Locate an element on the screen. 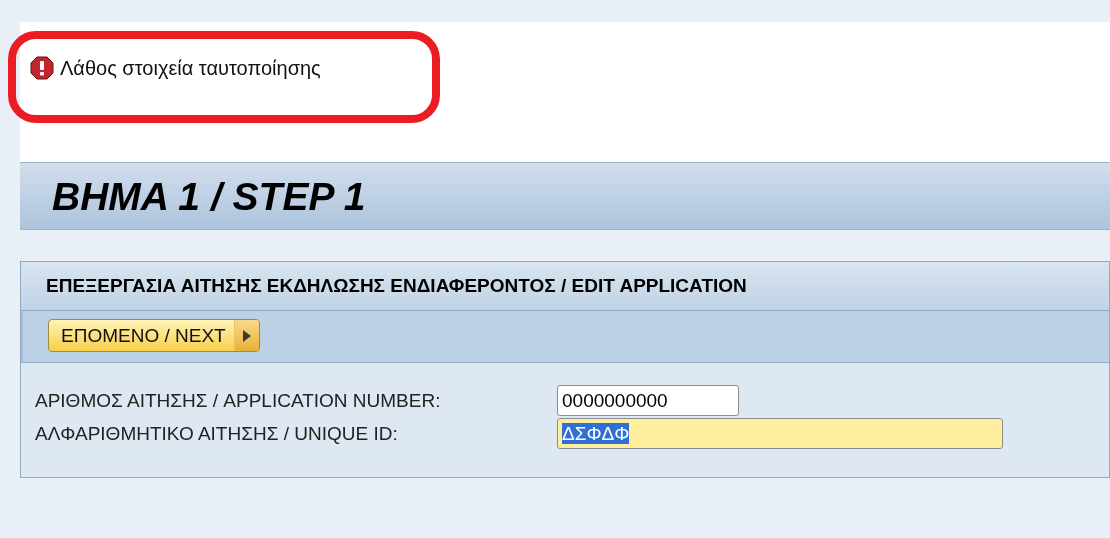 The width and height of the screenshot is (1110, 538). next-button: ΕΠΟΜΕΝΟ / NEXT is located at coordinates (154, 335).